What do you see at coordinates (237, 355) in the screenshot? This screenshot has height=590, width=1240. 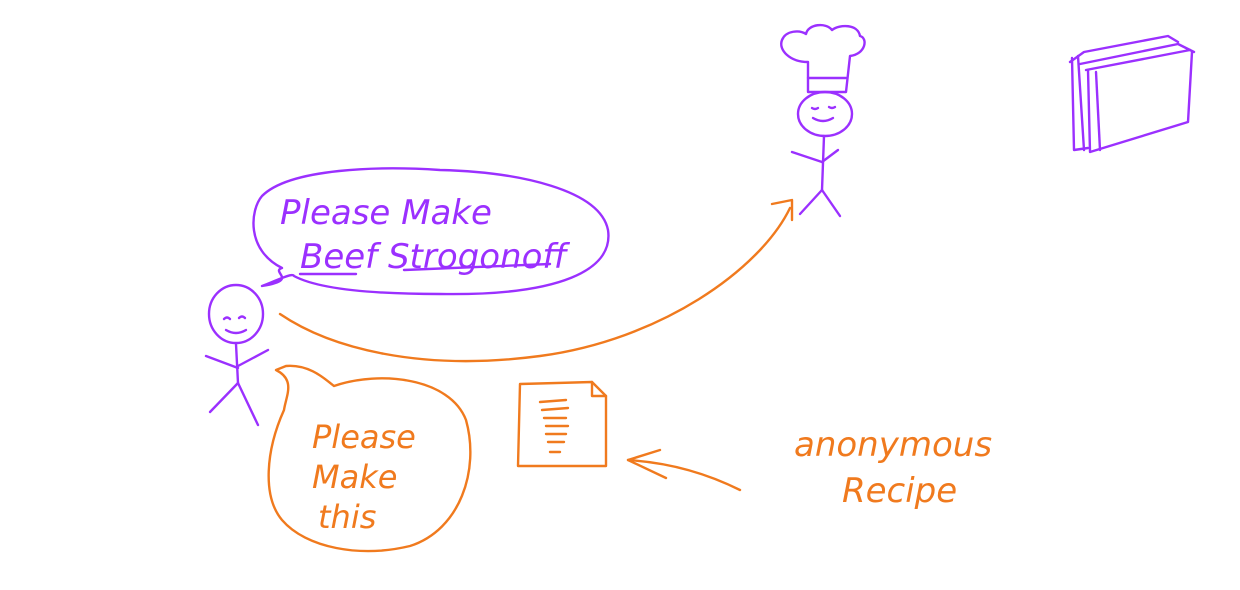 I see `customer-figure-icon` at bounding box center [237, 355].